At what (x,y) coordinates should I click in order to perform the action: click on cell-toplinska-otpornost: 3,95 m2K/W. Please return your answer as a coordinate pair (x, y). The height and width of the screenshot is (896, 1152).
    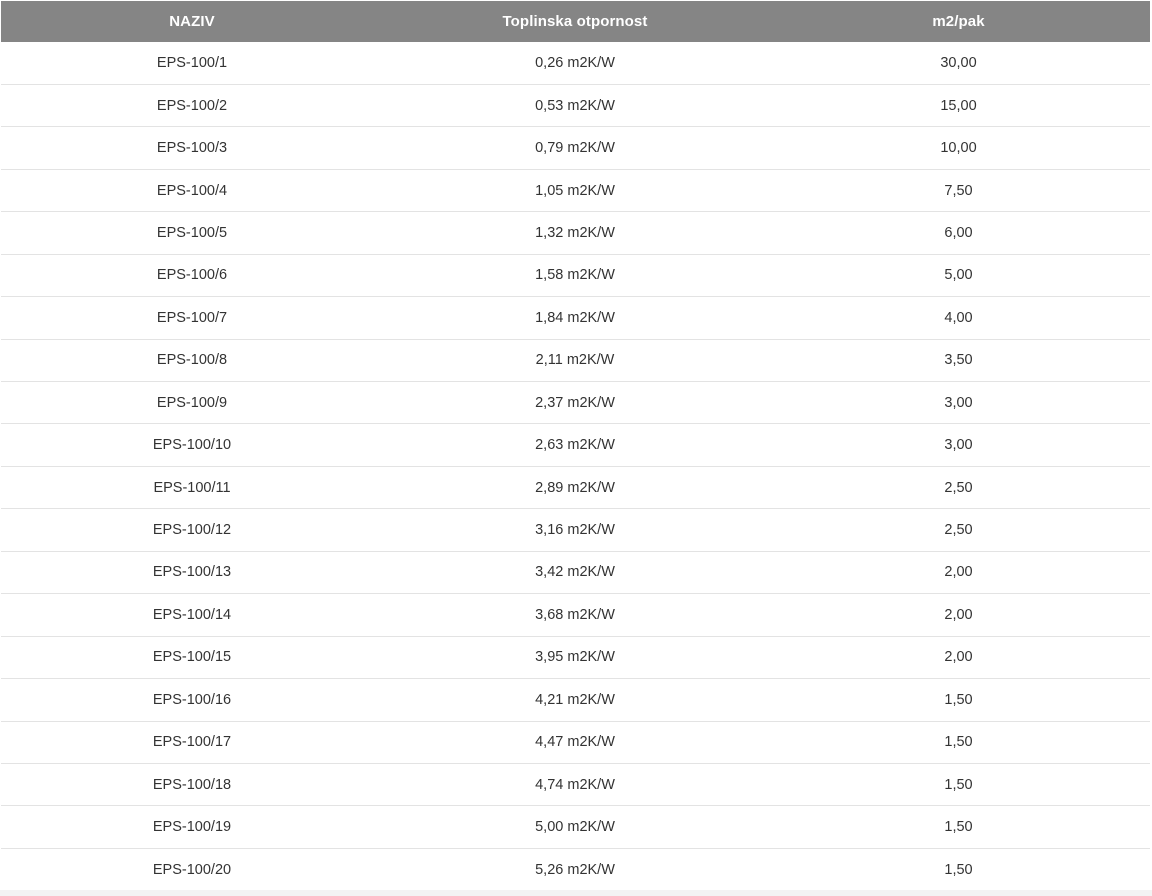
    Looking at the image, I should click on (575, 657).